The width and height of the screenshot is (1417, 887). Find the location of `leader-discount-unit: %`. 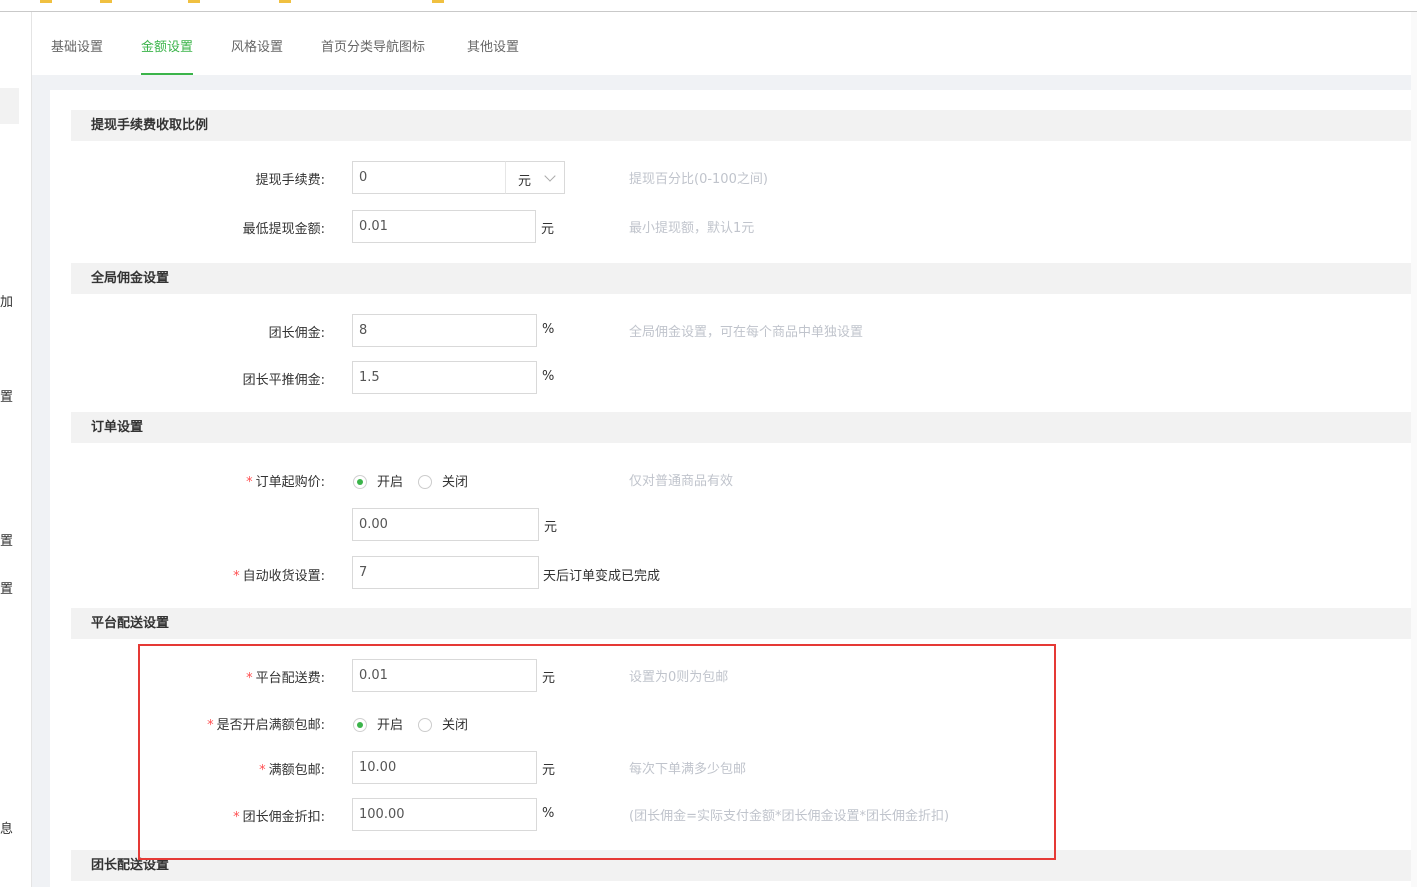

leader-discount-unit: % is located at coordinates (548, 813).